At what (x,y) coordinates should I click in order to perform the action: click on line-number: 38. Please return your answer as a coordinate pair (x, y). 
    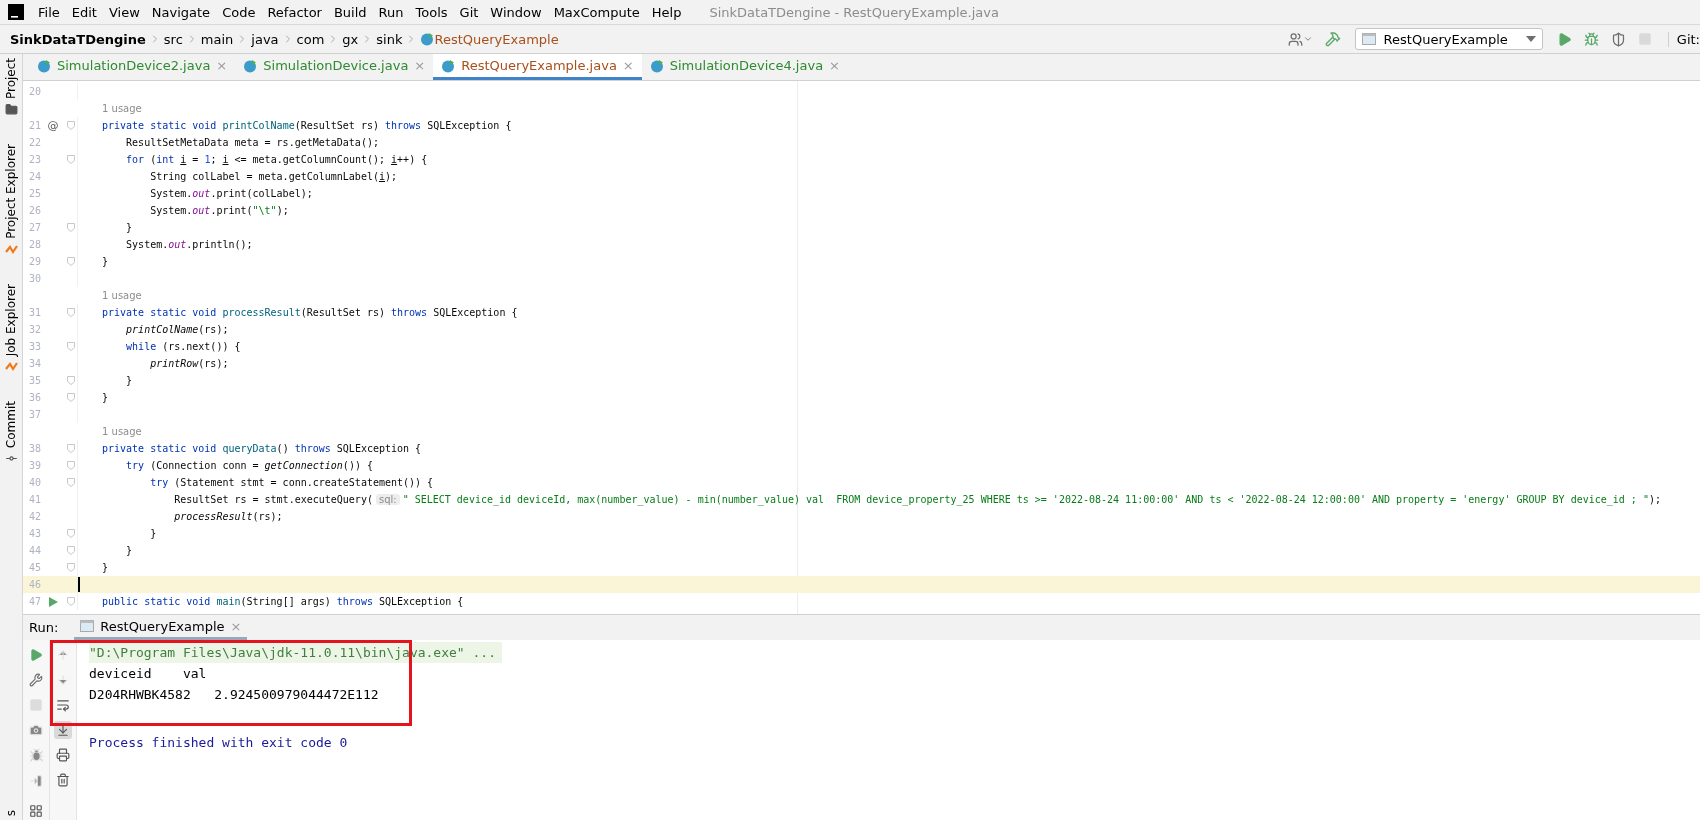
    Looking at the image, I should click on (34, 448).